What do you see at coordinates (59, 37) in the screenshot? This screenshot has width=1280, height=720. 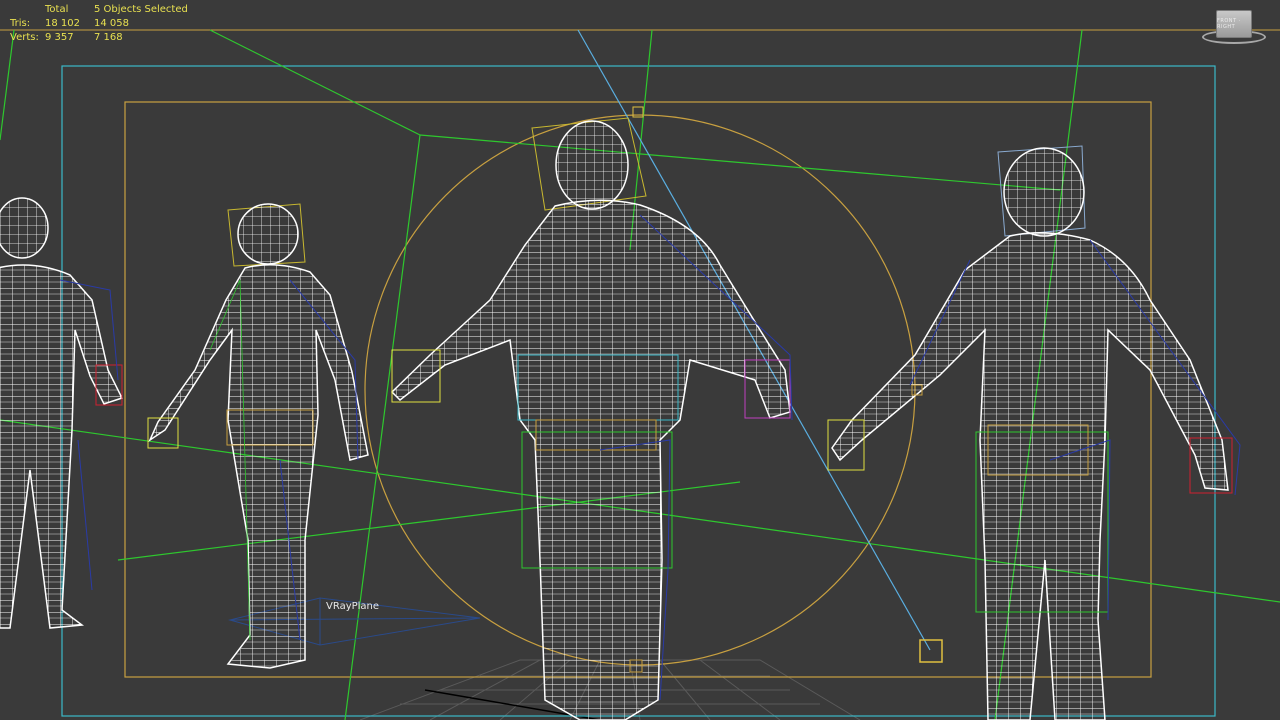 I see `stats-verts-total: 9 357` at bounding box center [59, 37].